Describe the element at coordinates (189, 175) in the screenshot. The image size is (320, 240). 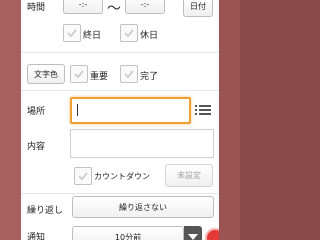
I see `countdown-unset-button: 未設定` at that location.